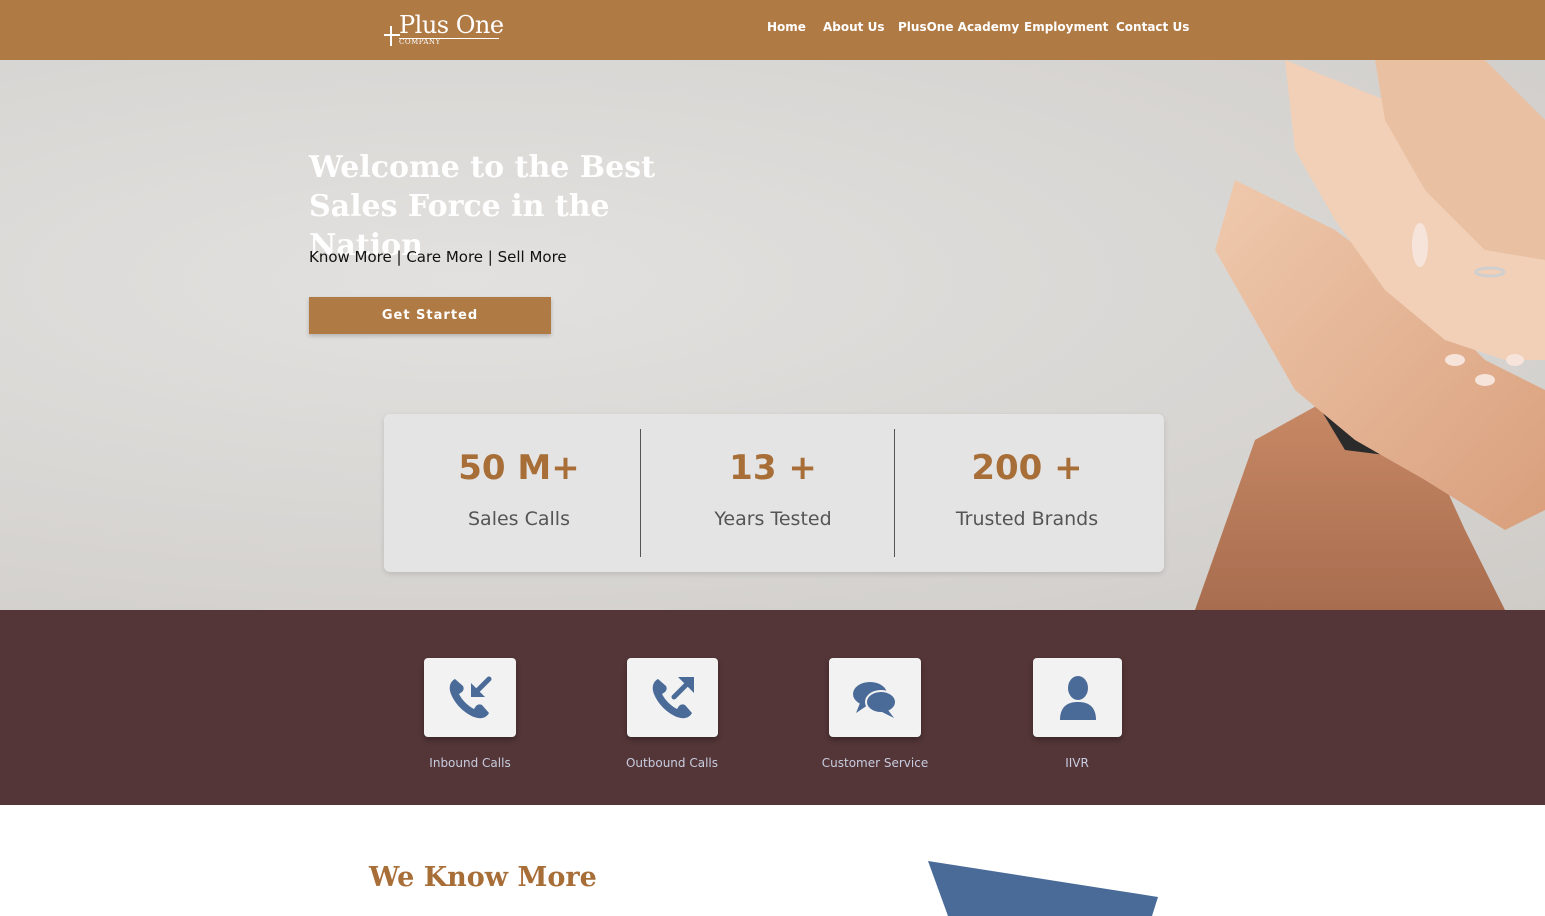 The height and width of the screenshot is (916, 1545). Describe the element at coordinates (773, 468) in the screenshot. I see `stat-value: 13 +` at that location.